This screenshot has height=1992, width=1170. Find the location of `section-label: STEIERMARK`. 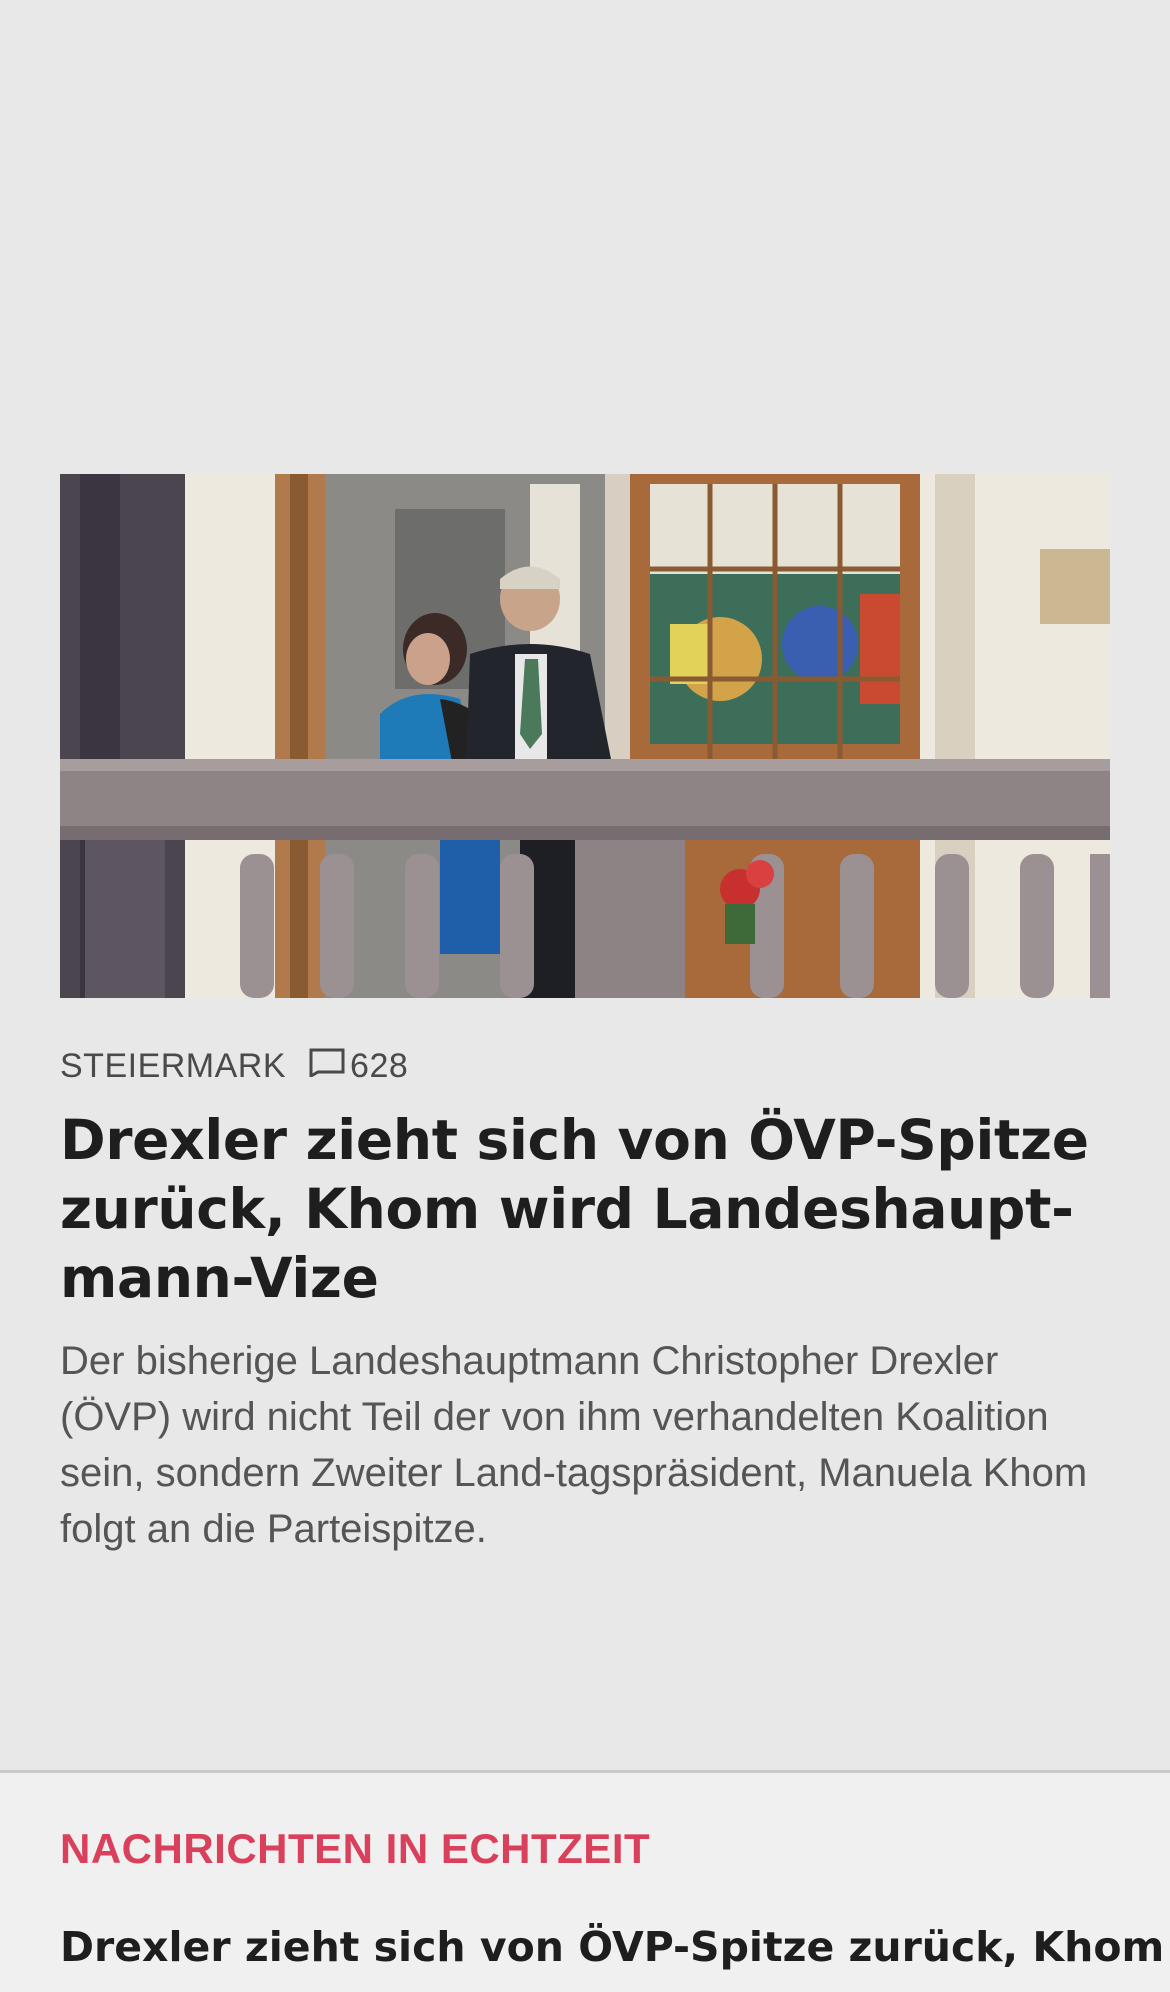

section-label: STEIERMARK is located at coordinates (173, 1066).